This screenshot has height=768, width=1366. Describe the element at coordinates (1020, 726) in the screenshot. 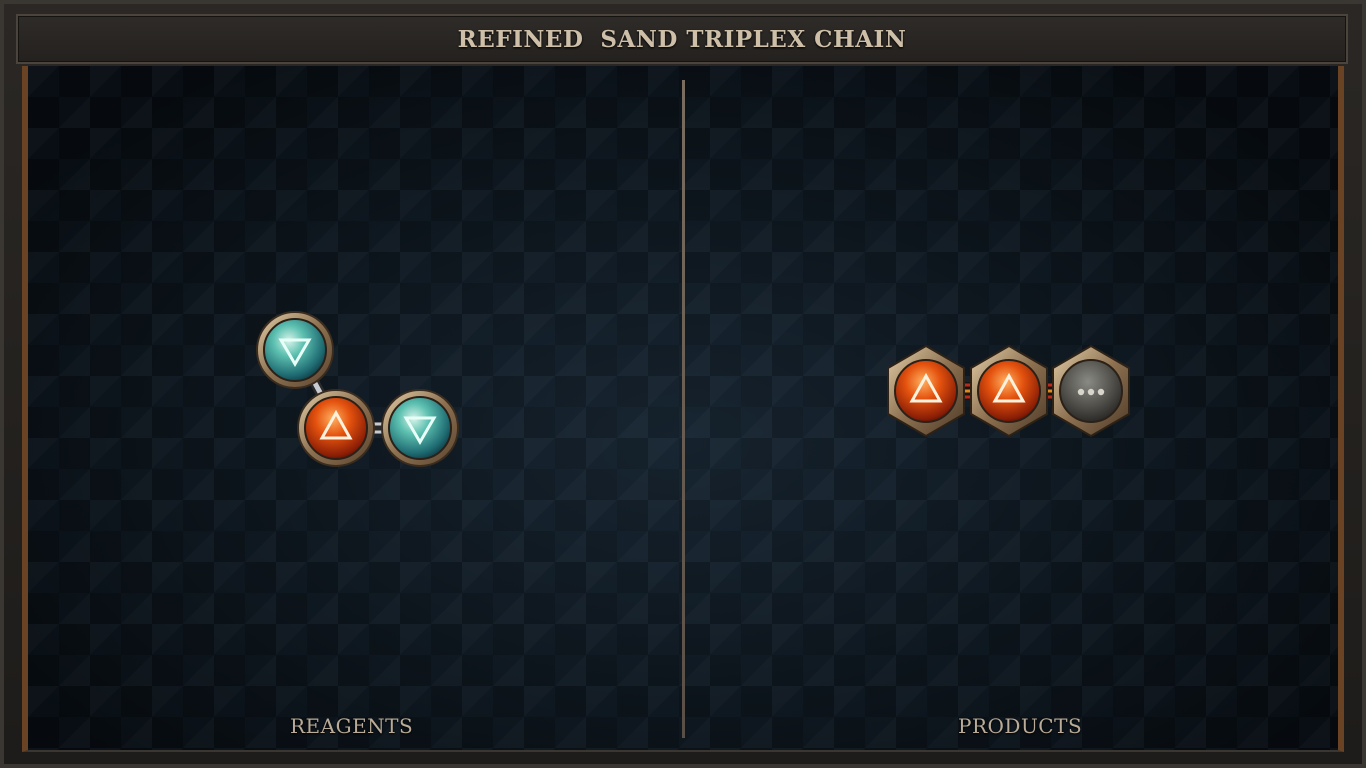

I see `products-label: PRODUCTS` at that location.